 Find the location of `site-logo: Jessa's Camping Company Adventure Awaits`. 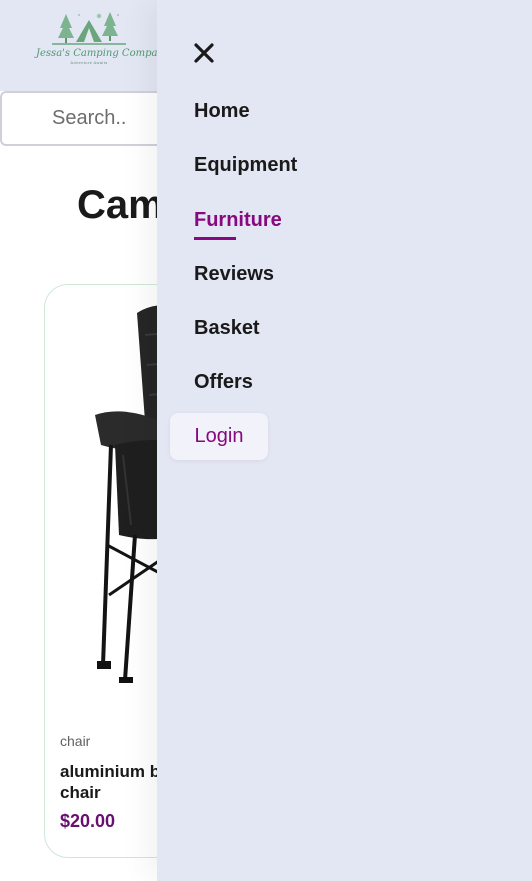

site-logo: Jessa's Camping Company Adventure Awaits is located at coordinates (103, 43).